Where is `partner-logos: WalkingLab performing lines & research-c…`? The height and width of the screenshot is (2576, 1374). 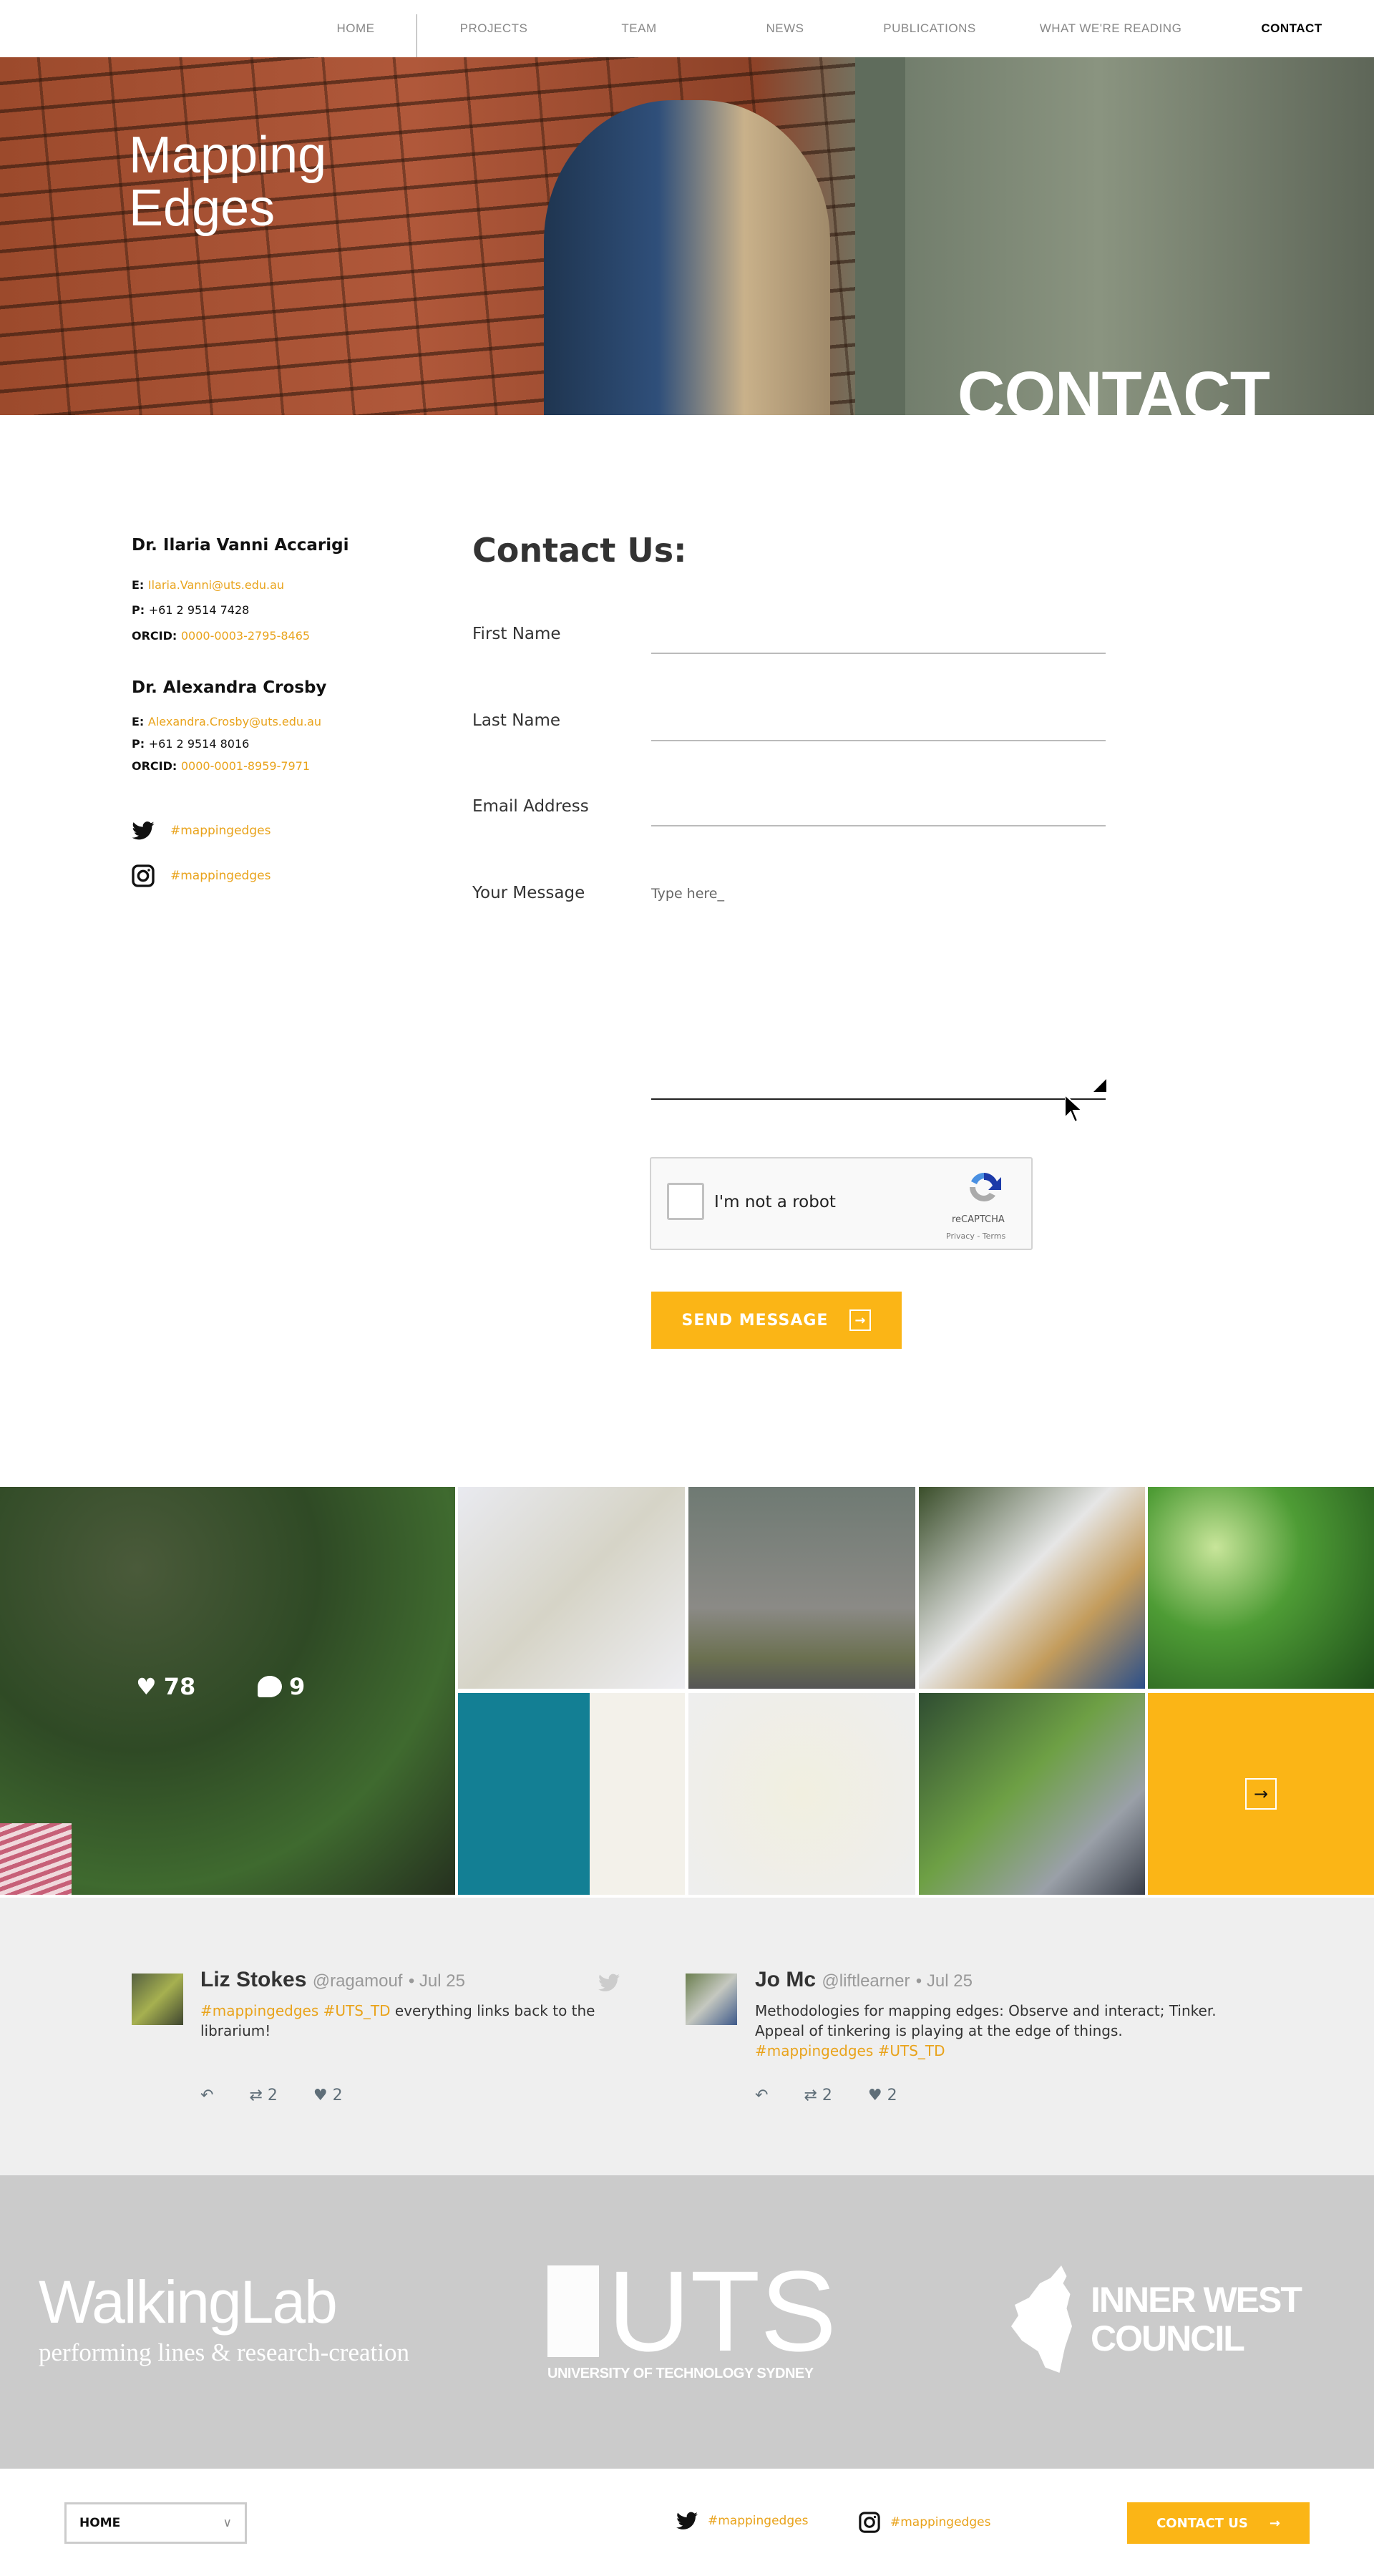
partner-logos: WalkingLab performing lines & research-c… is located at coordinates (687, 2322).